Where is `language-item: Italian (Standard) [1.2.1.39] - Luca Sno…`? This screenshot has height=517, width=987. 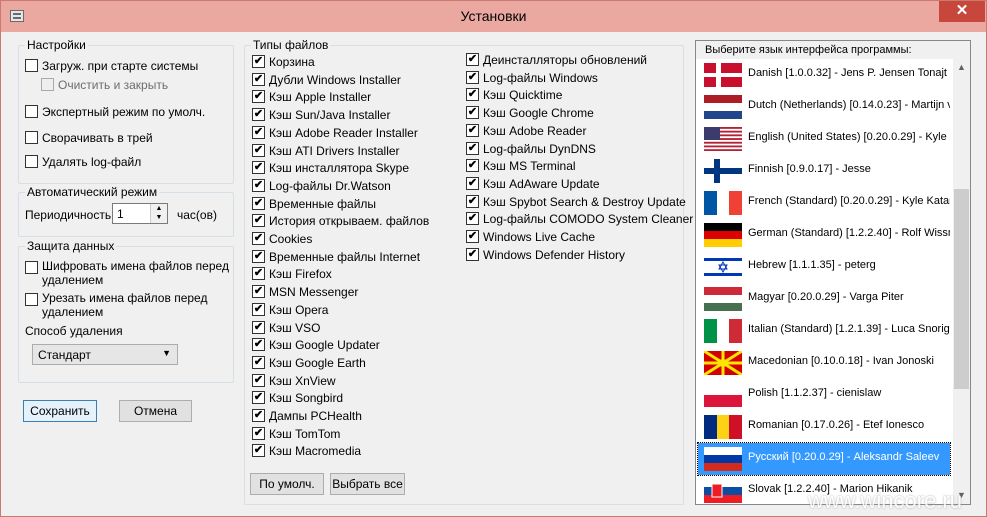
language-item: Italian (Standard) [1.2.1.39] - Luca Sno… is located at coordinates (824, 331).